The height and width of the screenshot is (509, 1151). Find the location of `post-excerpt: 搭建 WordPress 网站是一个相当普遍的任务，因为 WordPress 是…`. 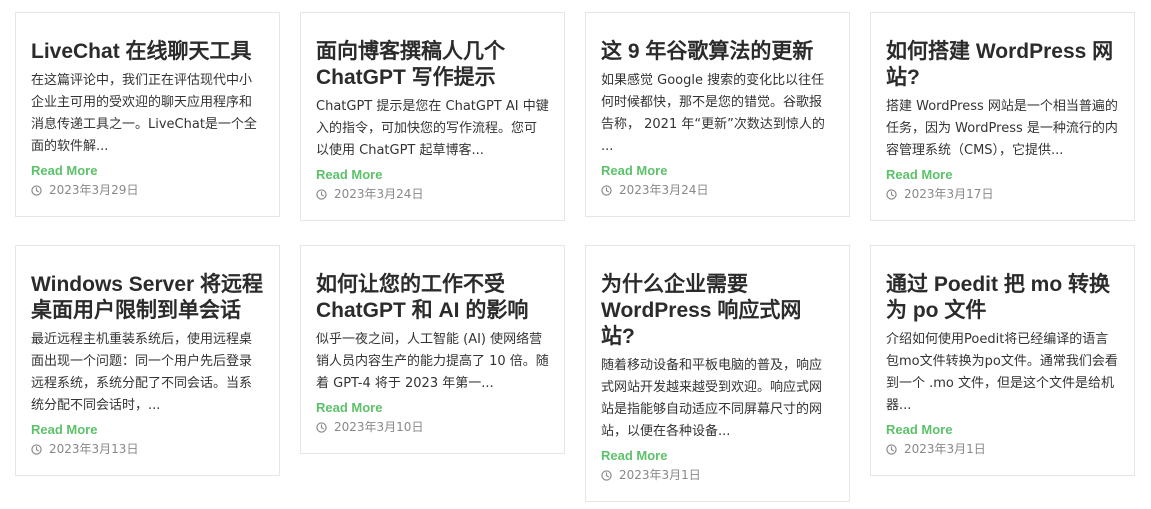

post-excerpt: 搭建 WordPress 网站是一个相当普遍的任务，因为 WordPress 是… is located at coordinates (1002, 128).